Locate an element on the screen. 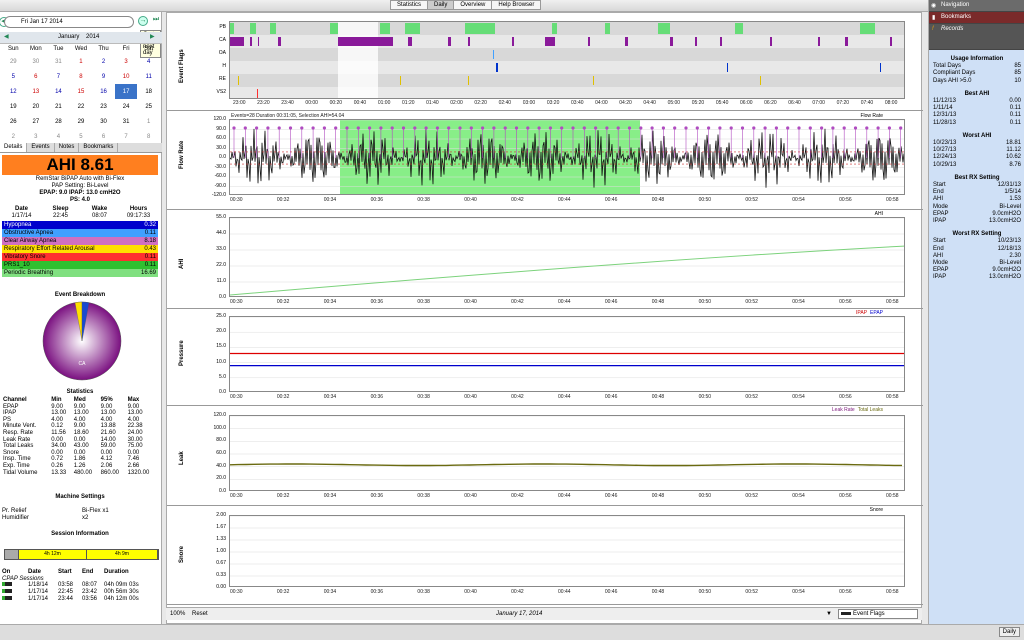 The image size is (1024, 640). stats-value: 1.86 is located at coordinates (79, 459).